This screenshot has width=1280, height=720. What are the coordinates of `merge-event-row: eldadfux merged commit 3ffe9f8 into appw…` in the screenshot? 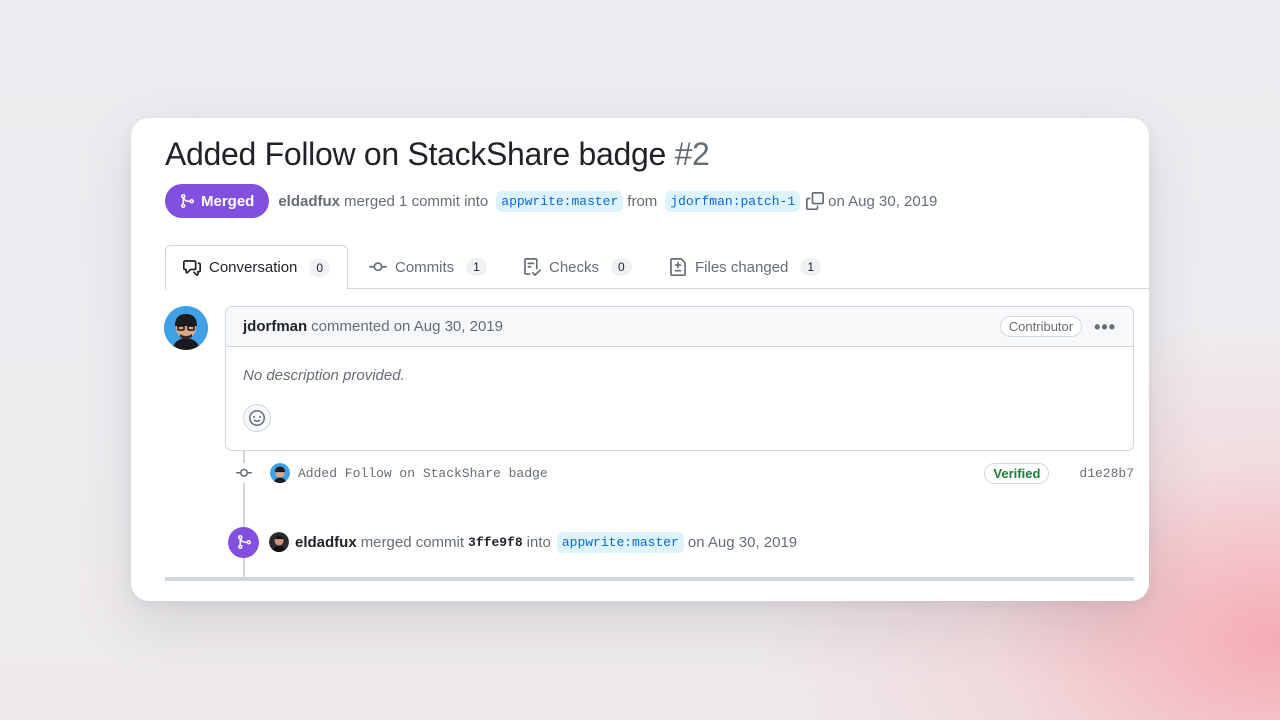 It's located at (513, 542).